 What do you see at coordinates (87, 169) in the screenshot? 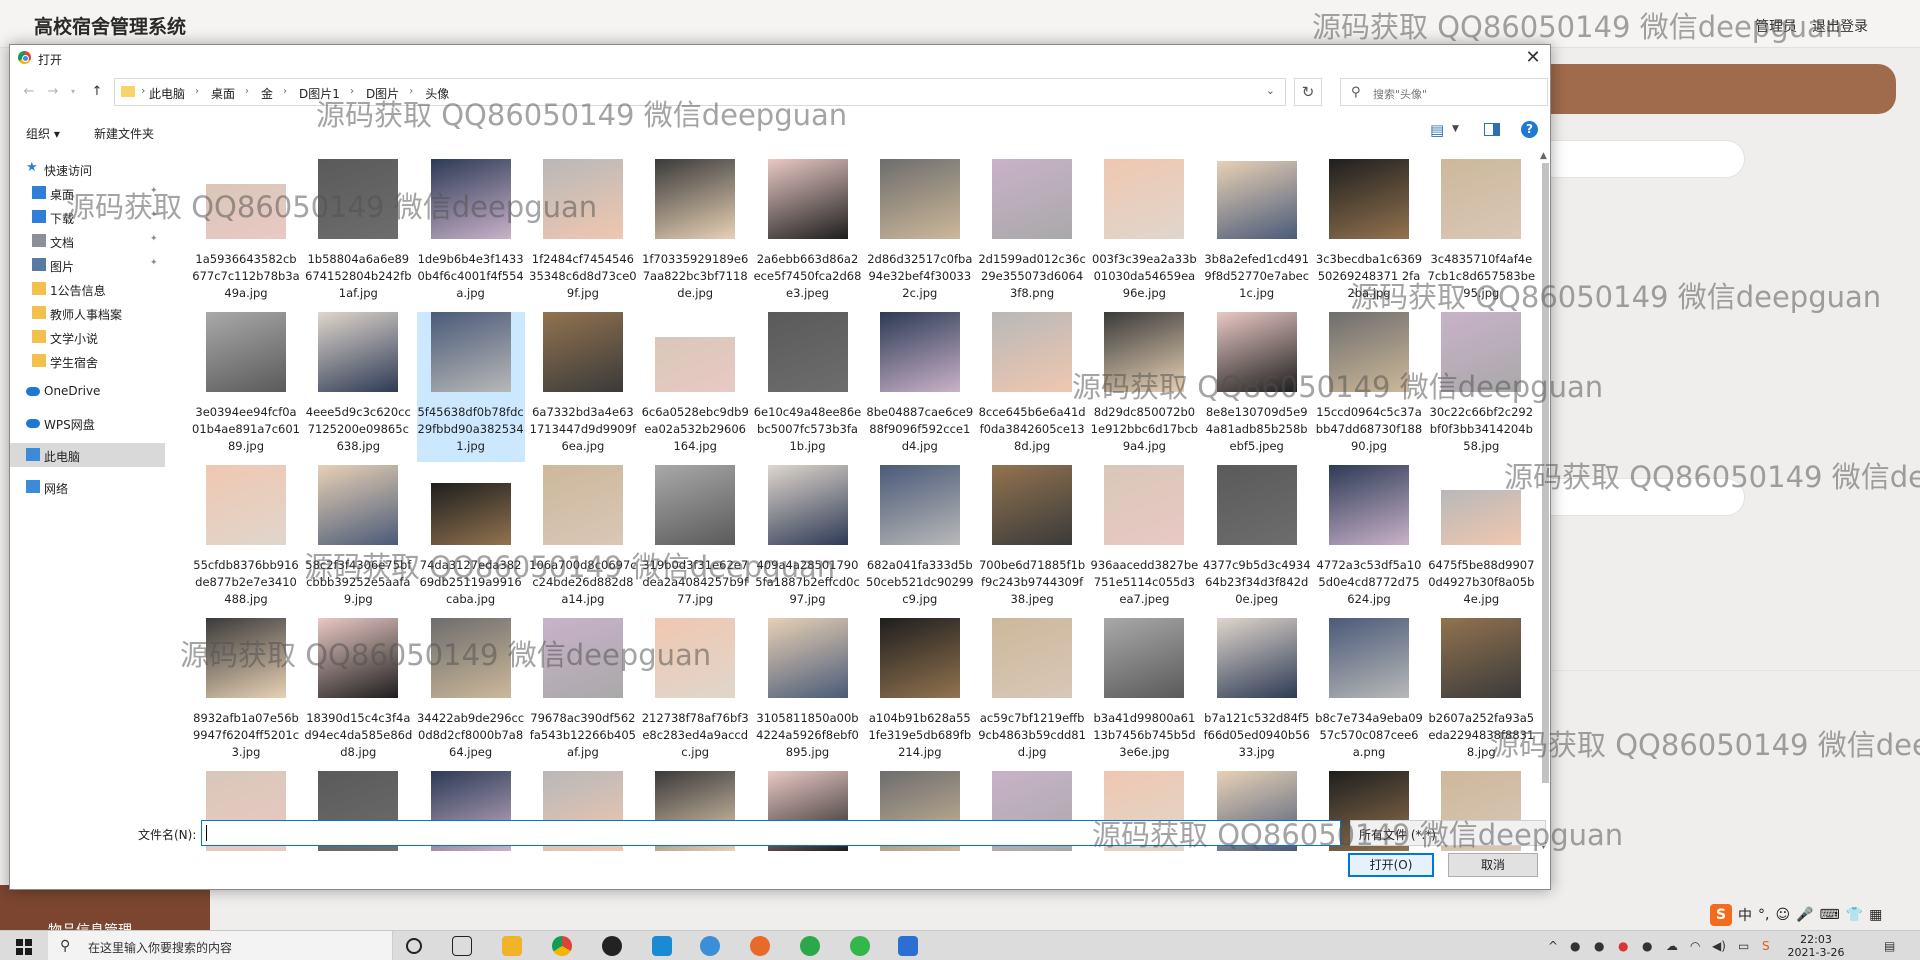
I see `nav-item: ★ 快速访问` at bounding box center [87, 169].